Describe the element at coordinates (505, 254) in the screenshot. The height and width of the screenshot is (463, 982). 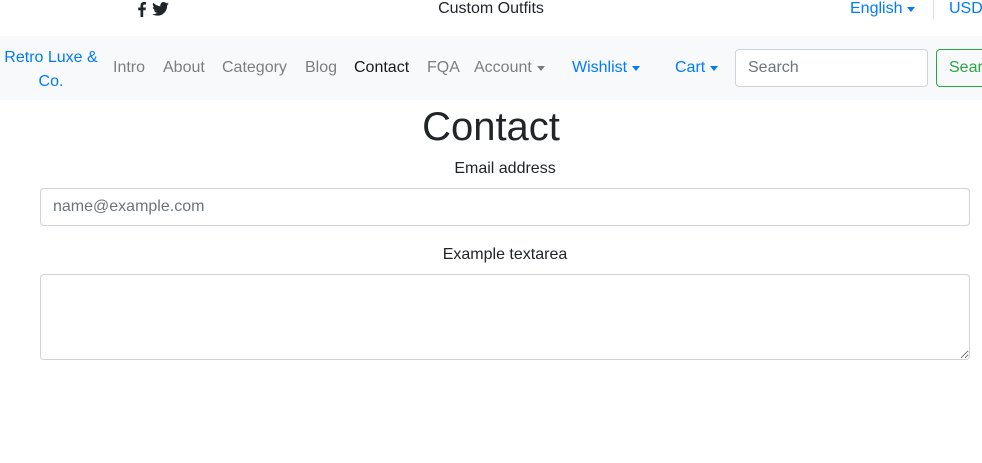
I see `textarea-label: Example textarea` at that location.